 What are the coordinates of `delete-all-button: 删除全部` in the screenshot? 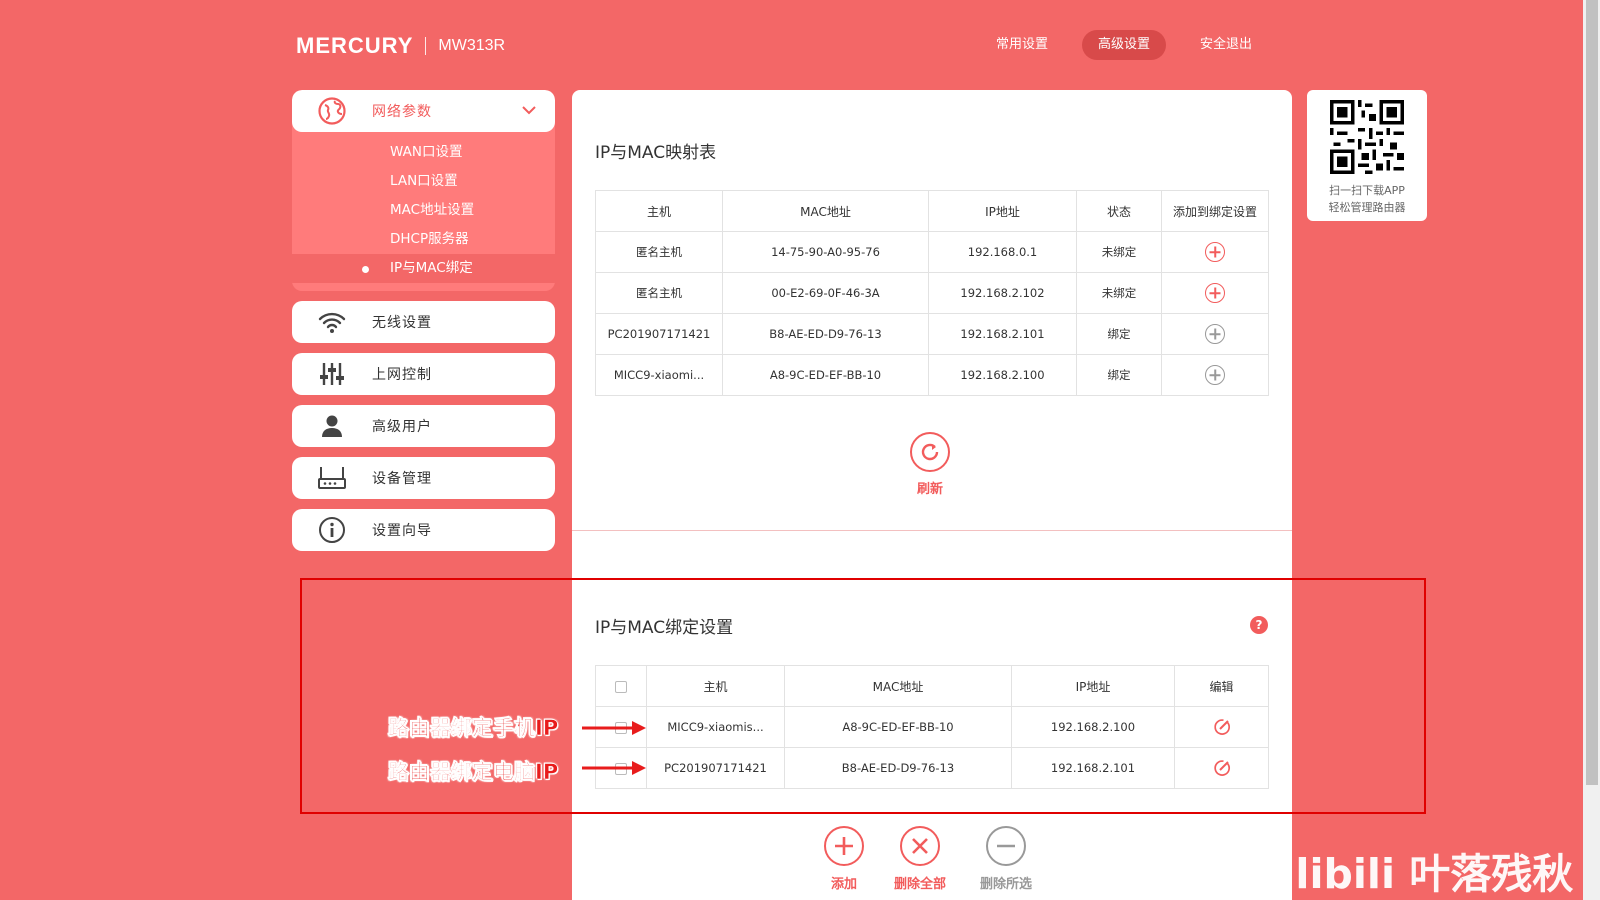 It's located at (920, 859).